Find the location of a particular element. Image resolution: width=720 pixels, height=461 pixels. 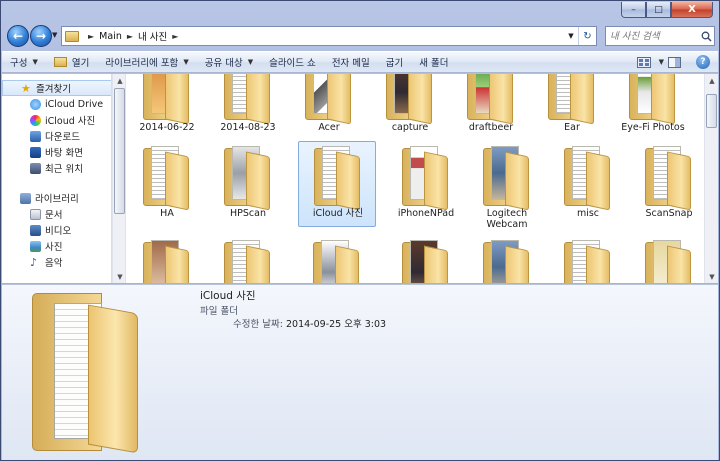

nav-item-videos: 비디오 is located at coordinates (56, 230).